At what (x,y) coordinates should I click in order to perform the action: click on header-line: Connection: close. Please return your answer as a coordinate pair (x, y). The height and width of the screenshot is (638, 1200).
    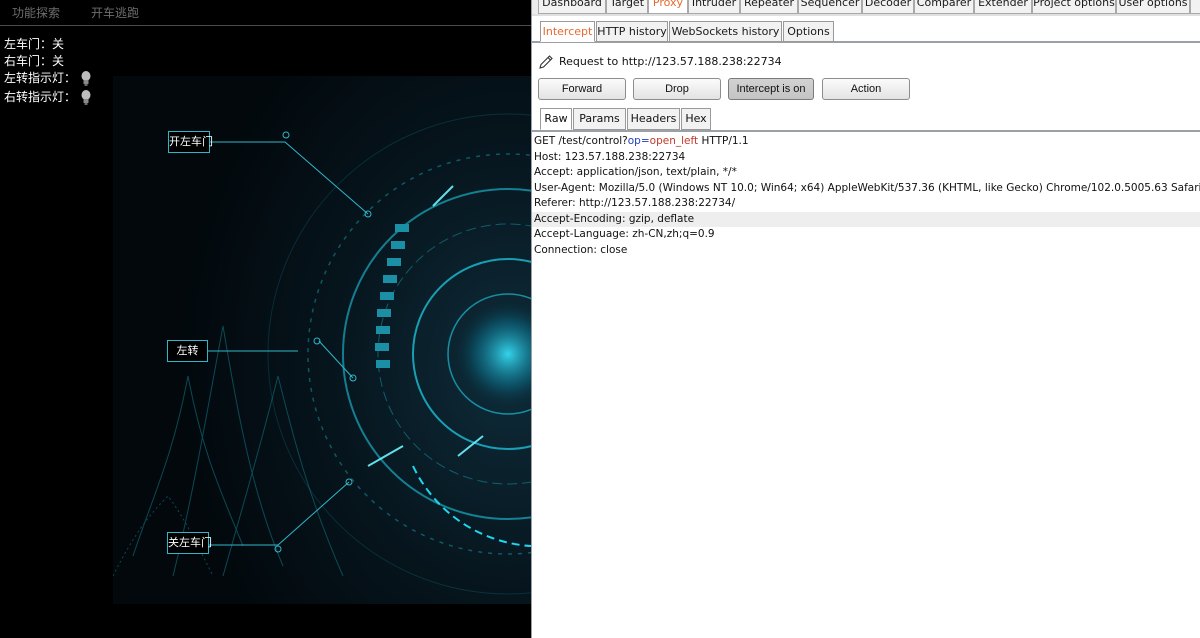
    Looking at the image, I should click on (581, 249).